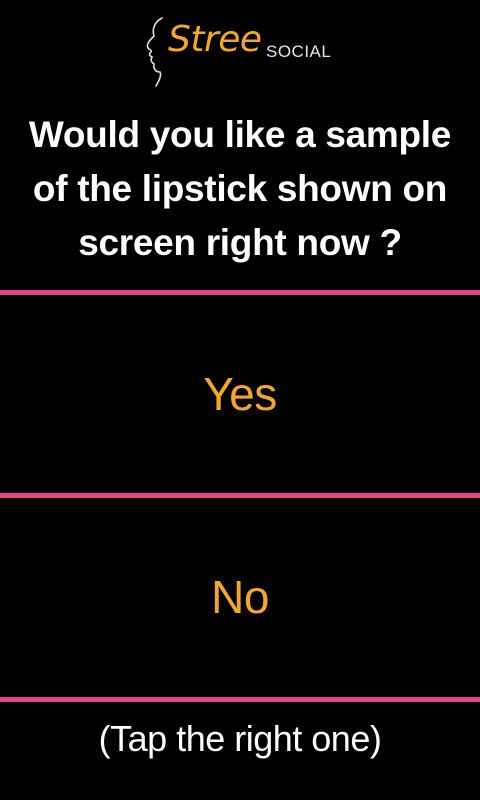 The width and height of the screenshot is (480, 800). What do you see at coordinates (240, 699) in the screenshot?
I see `divider` at bounding box center [240, 699].